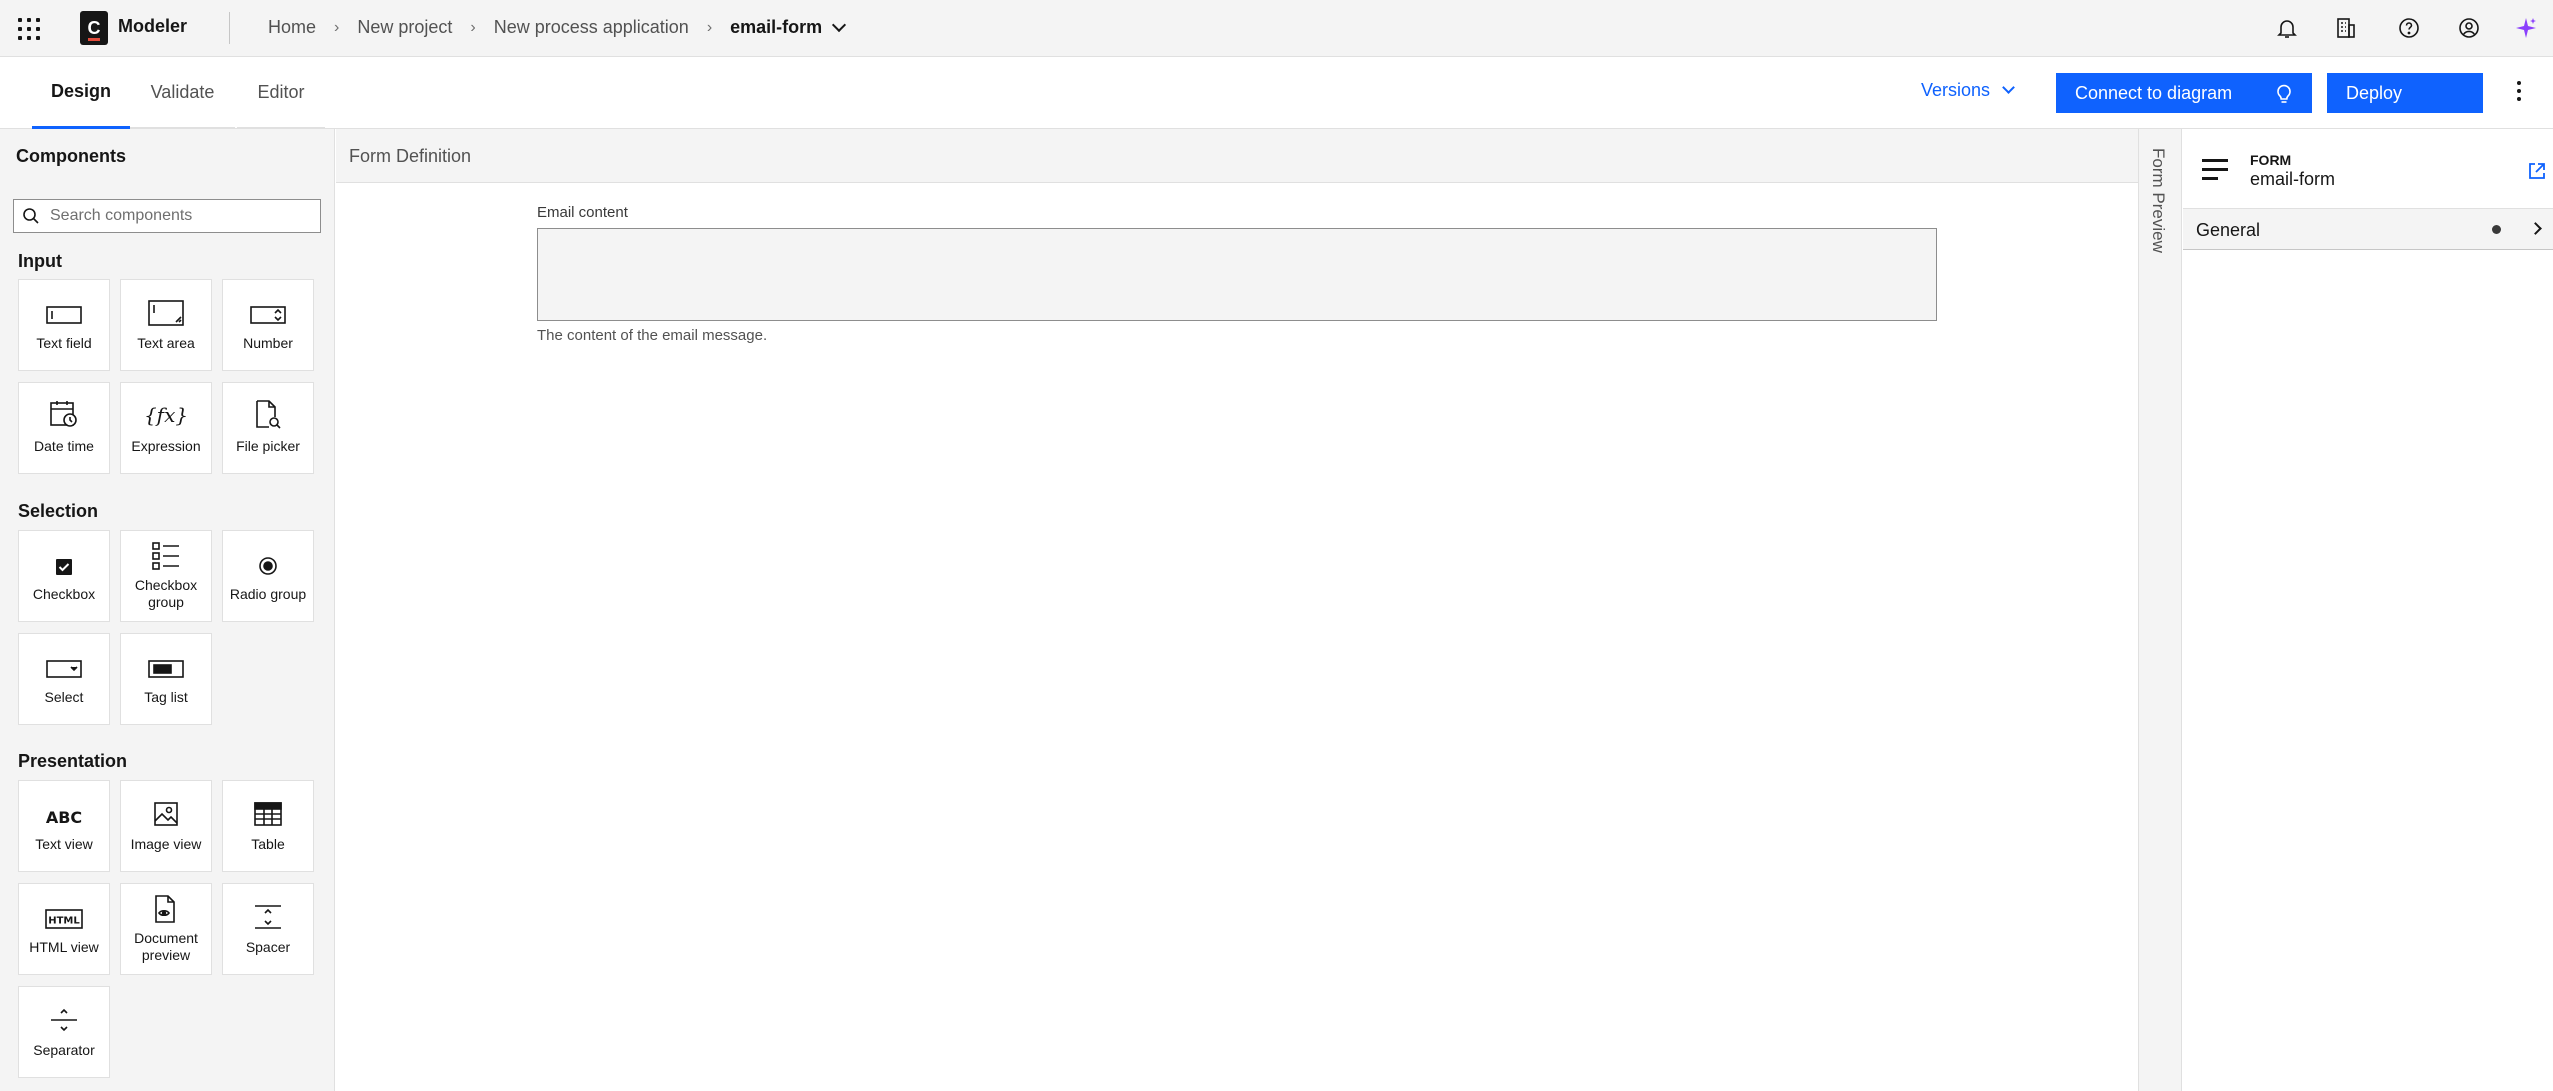  I want to click on component-label: Select, so click(64, 697).